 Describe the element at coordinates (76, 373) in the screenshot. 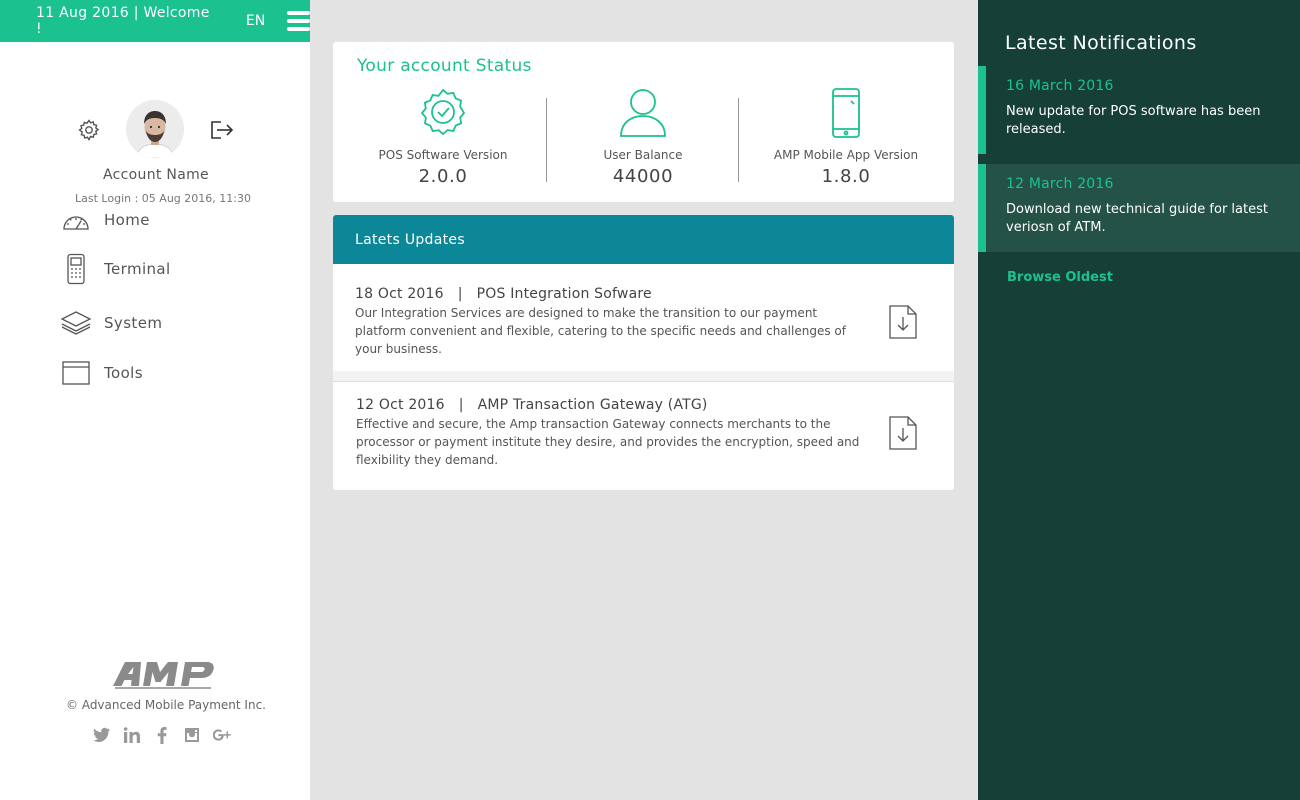

I see `window-icon` at that location.